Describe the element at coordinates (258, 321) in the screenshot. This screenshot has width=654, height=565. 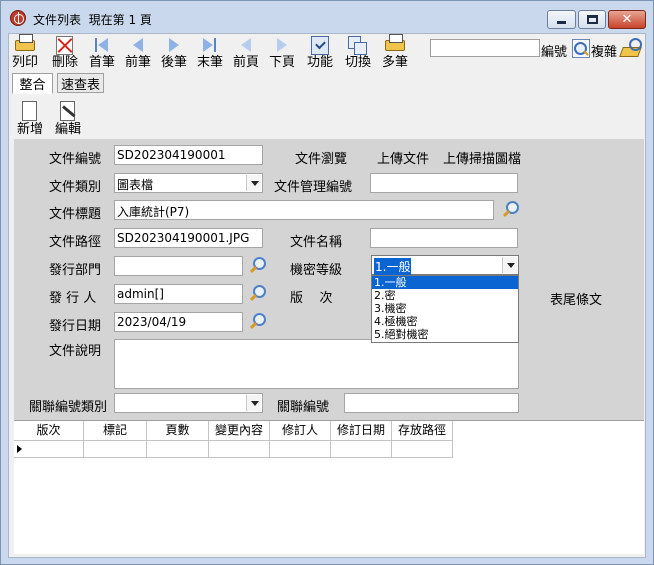
I see `date-picker-icon` at that location.